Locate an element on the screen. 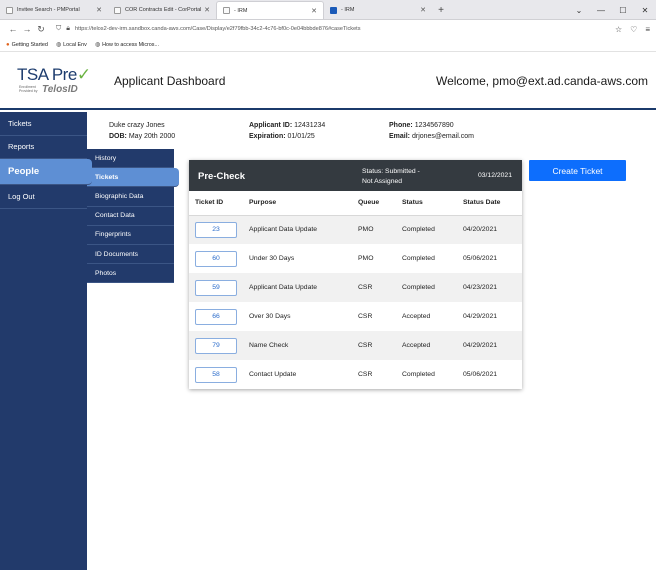 The image size is (656, 570). page-icon is located at coordinates (226, 10).